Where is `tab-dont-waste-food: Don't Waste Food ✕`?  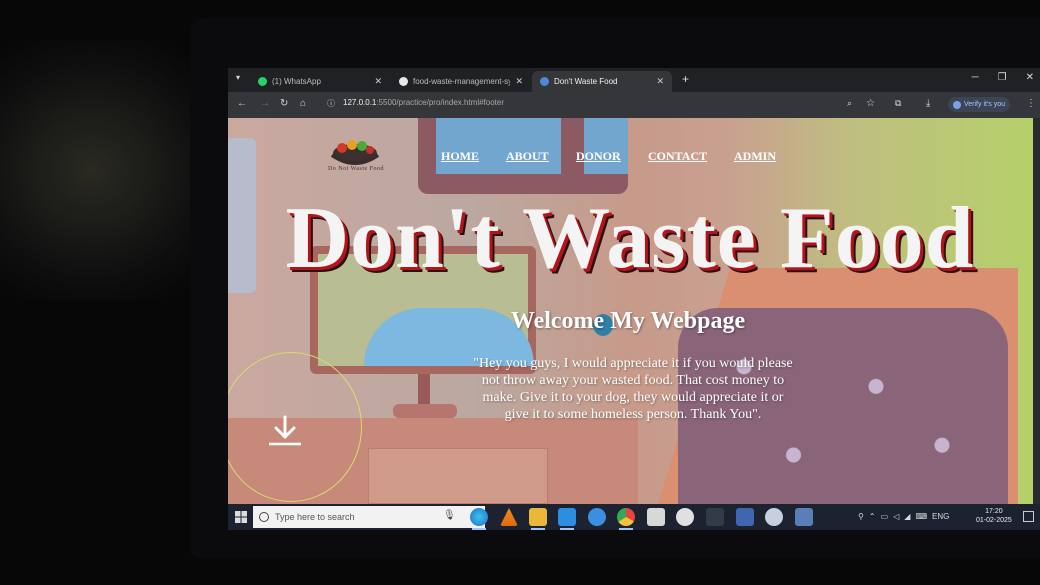
tab-dont-waste-food: Don't Waste Food ✕ is located at coordinates (602, 81).